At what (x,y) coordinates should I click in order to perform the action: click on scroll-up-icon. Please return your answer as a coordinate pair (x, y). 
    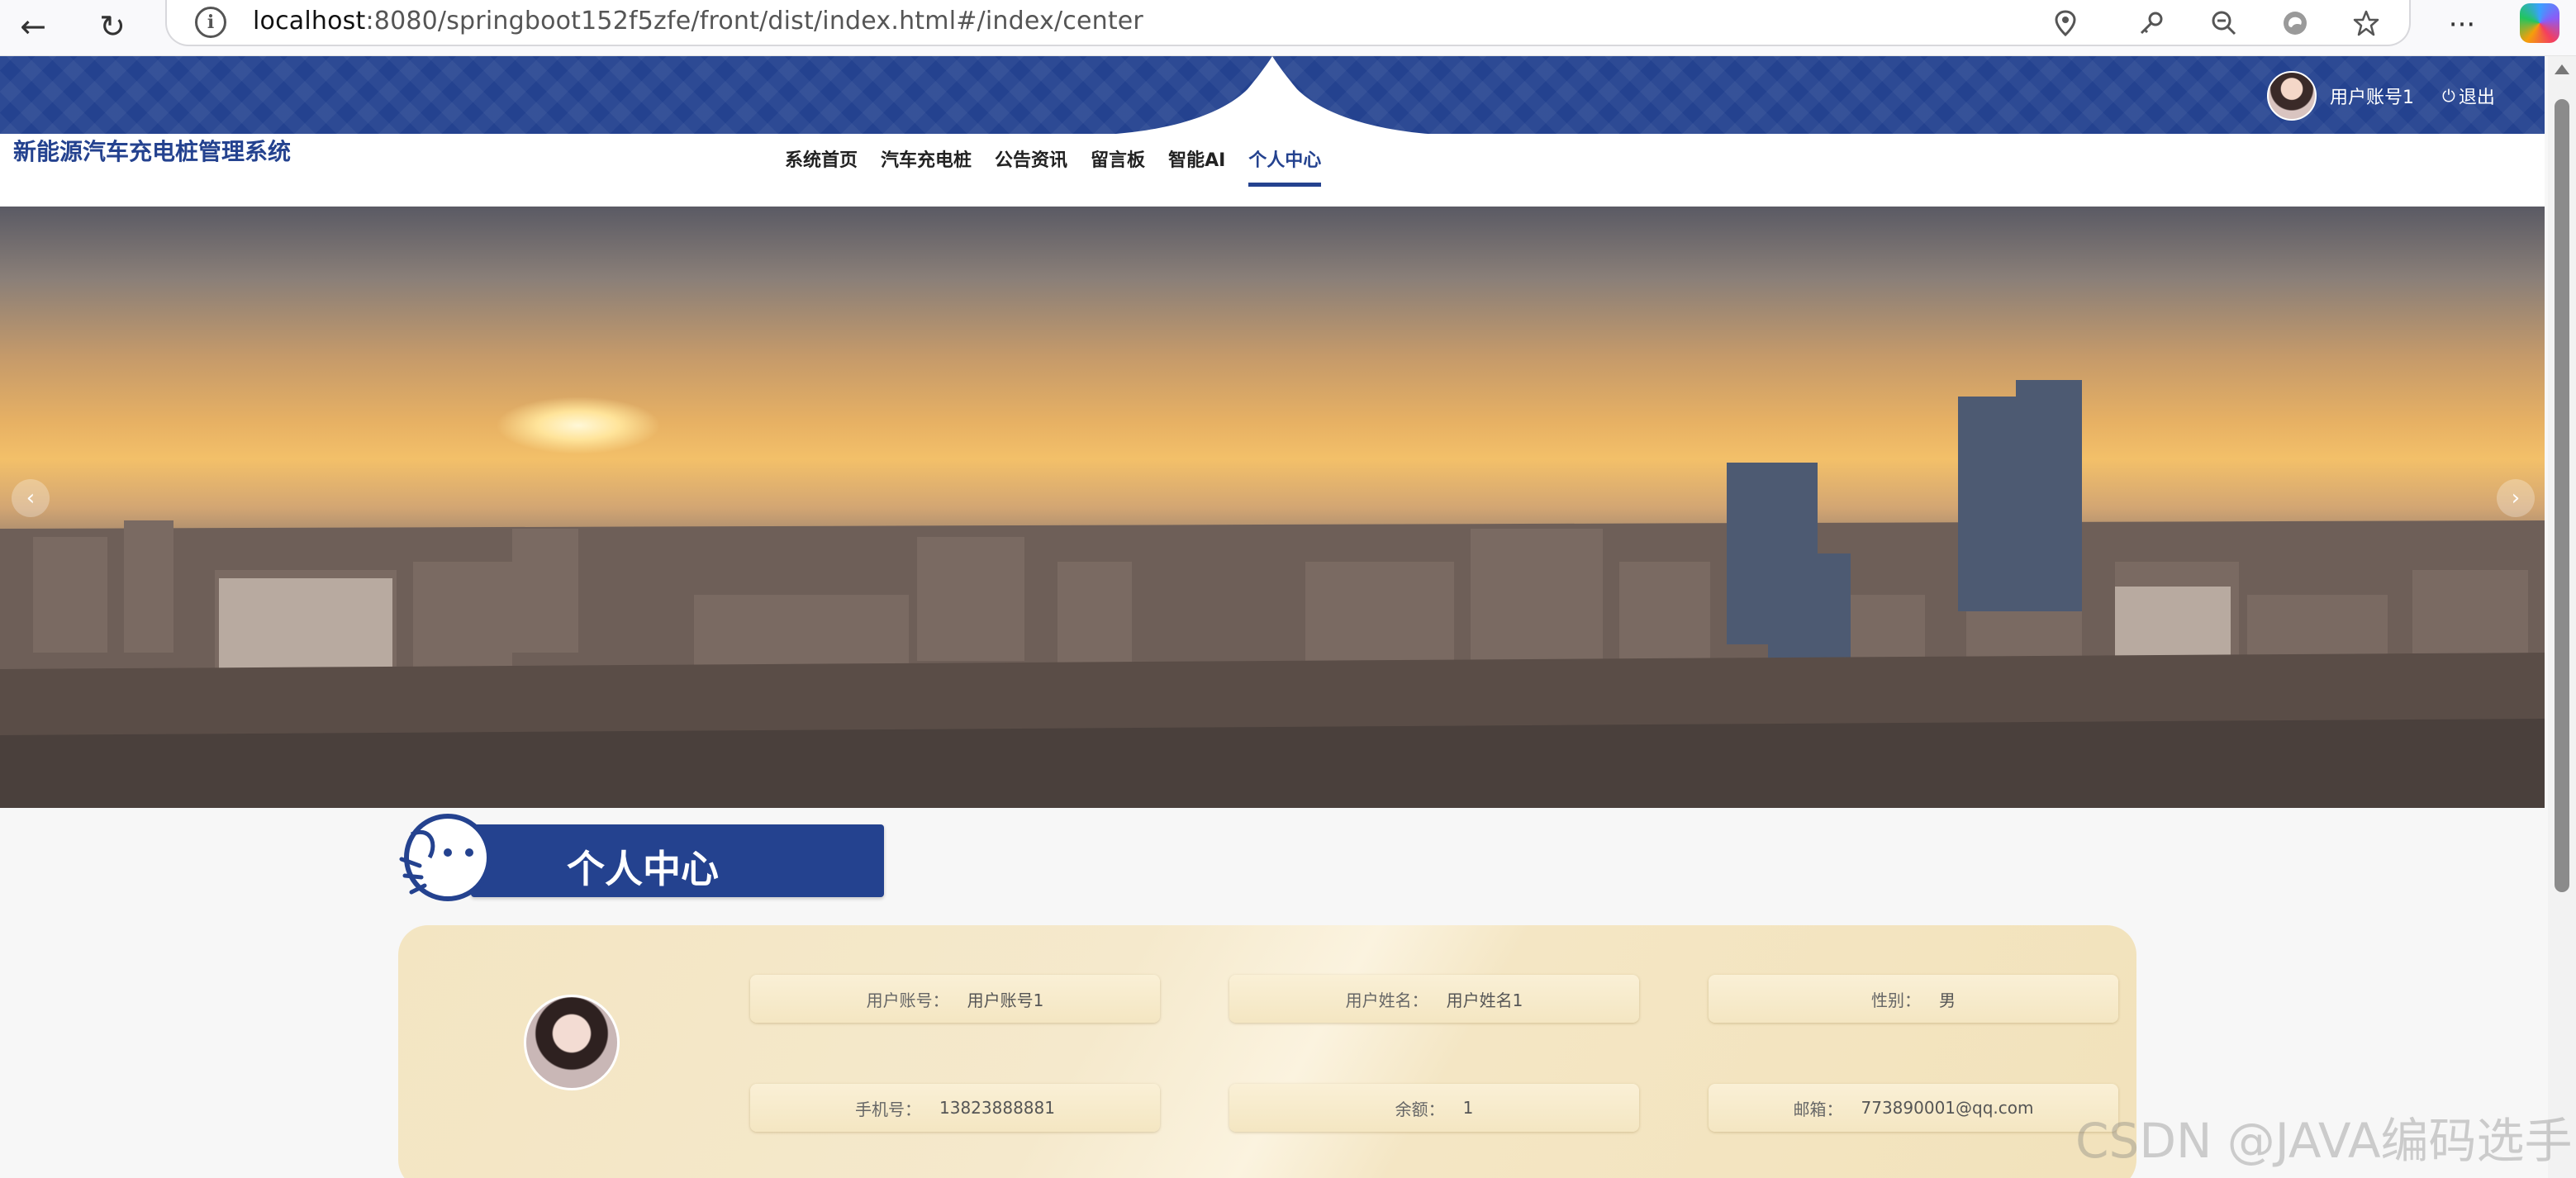
    Looking at the image, I should click on (2562, 69).